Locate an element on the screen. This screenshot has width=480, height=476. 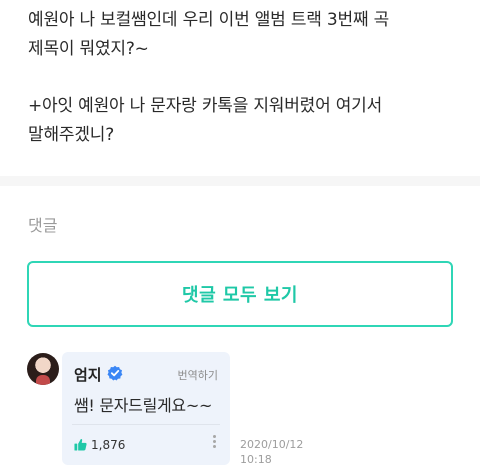
more-options-icon is located at coordinates (215, 443).